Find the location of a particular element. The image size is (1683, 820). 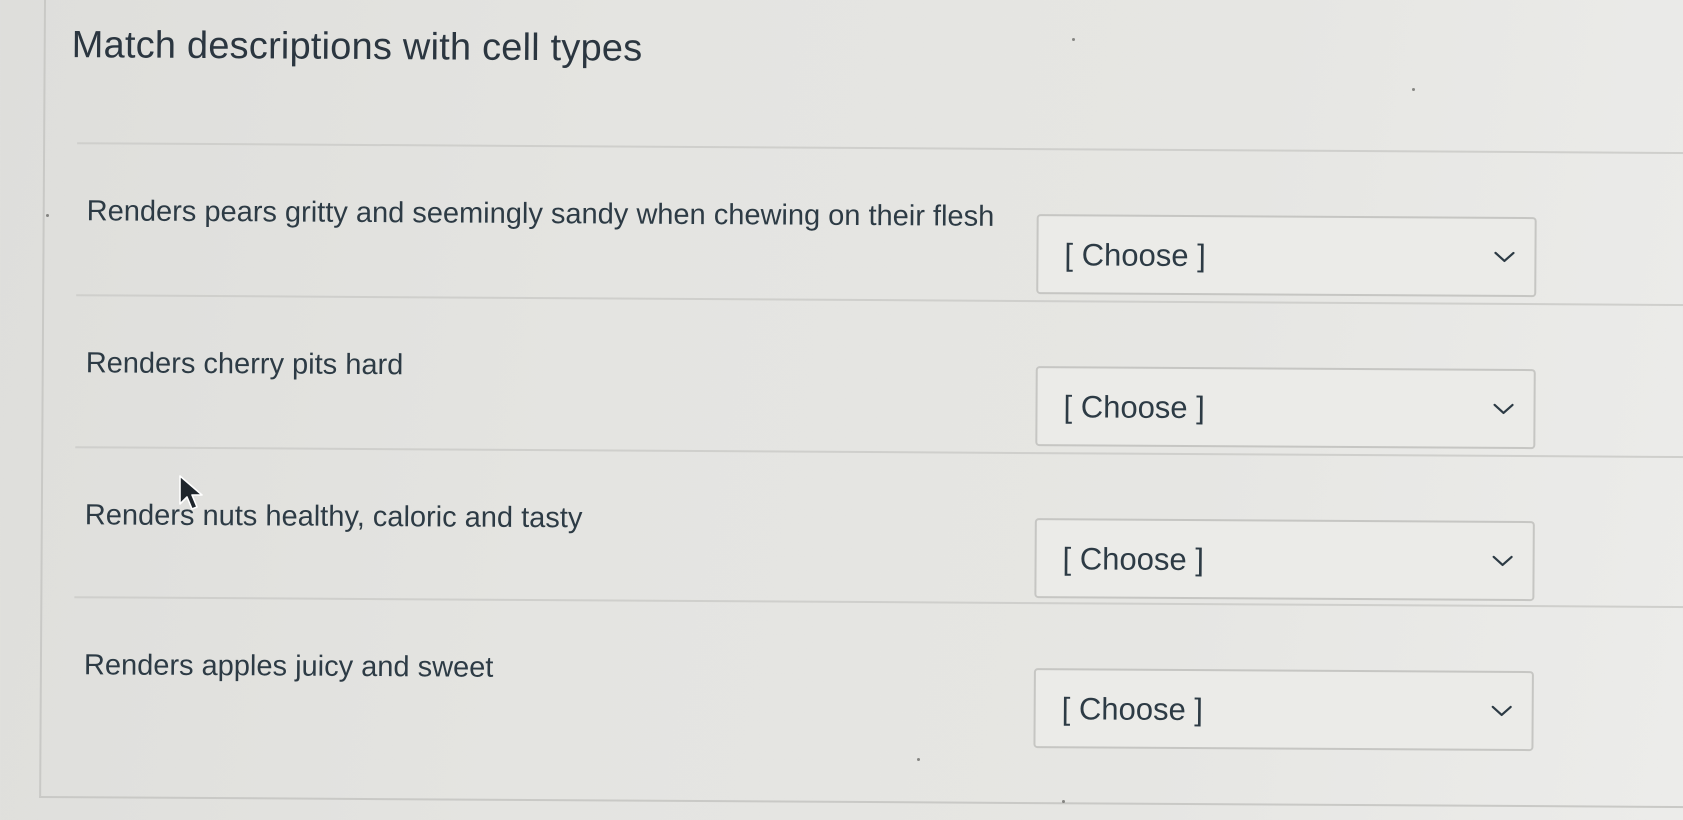

mouse-pointer-icon is located at coordinates (191, 492).